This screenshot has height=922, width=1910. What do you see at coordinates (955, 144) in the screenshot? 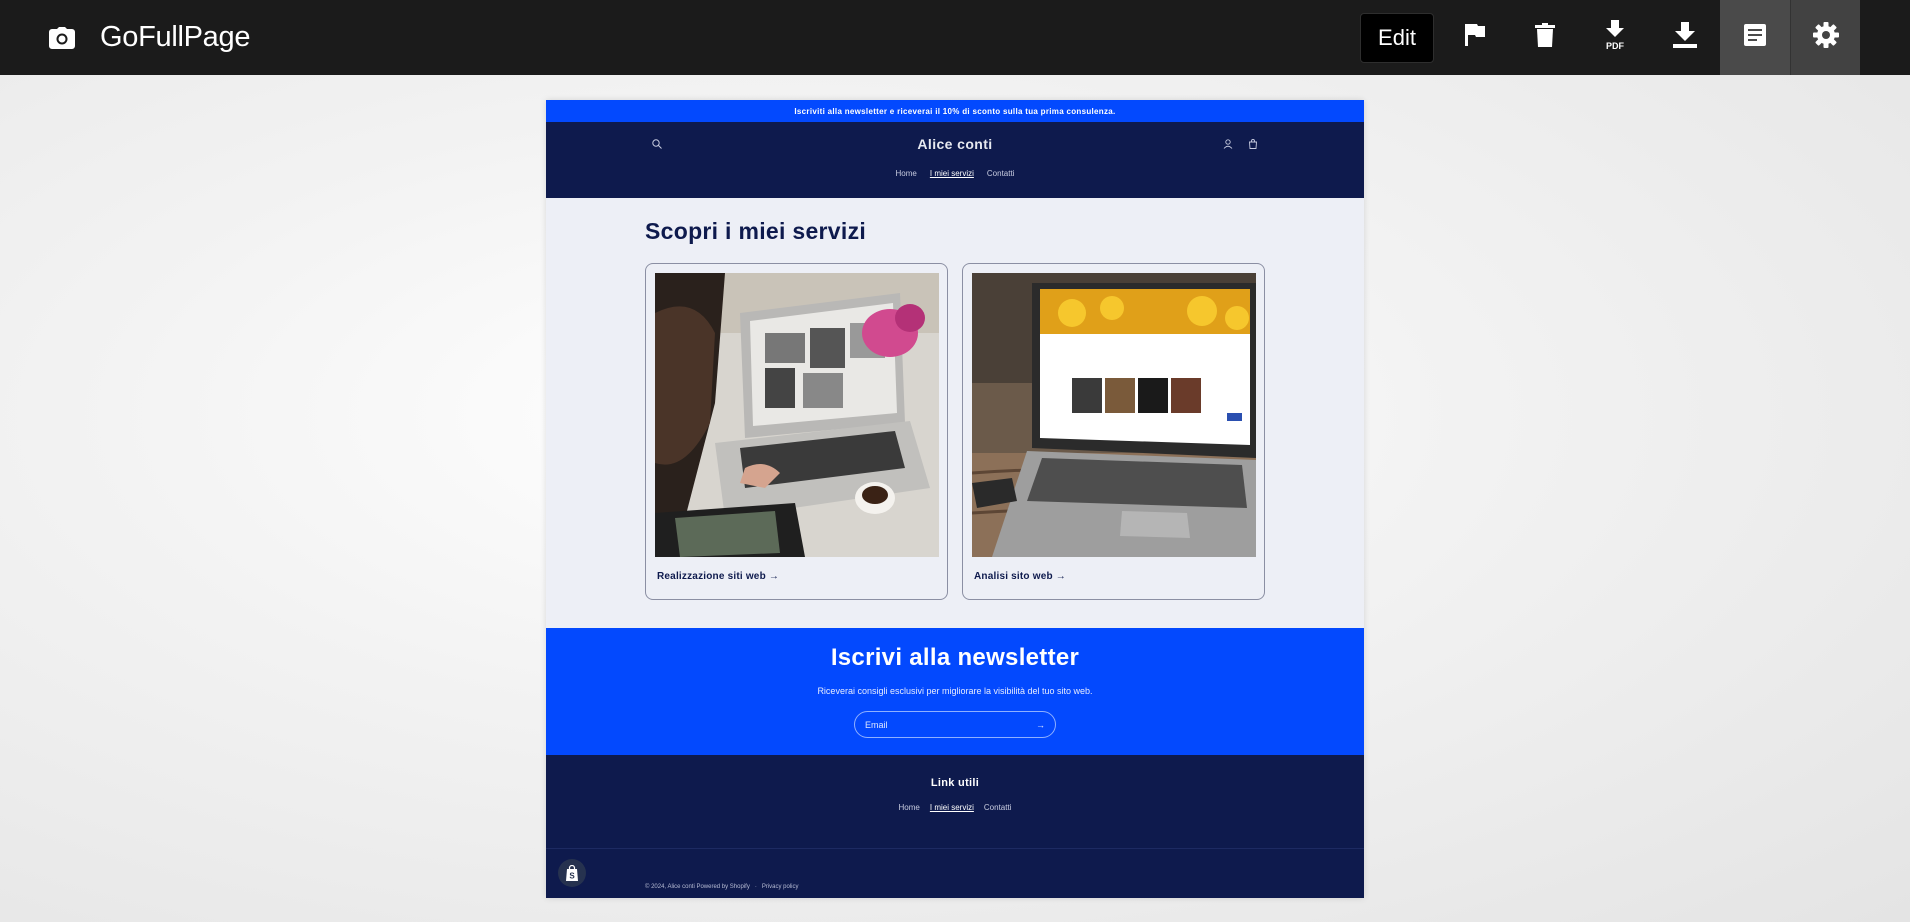
I see `site-logo: Alice conti` at bounding box center [955, 144].